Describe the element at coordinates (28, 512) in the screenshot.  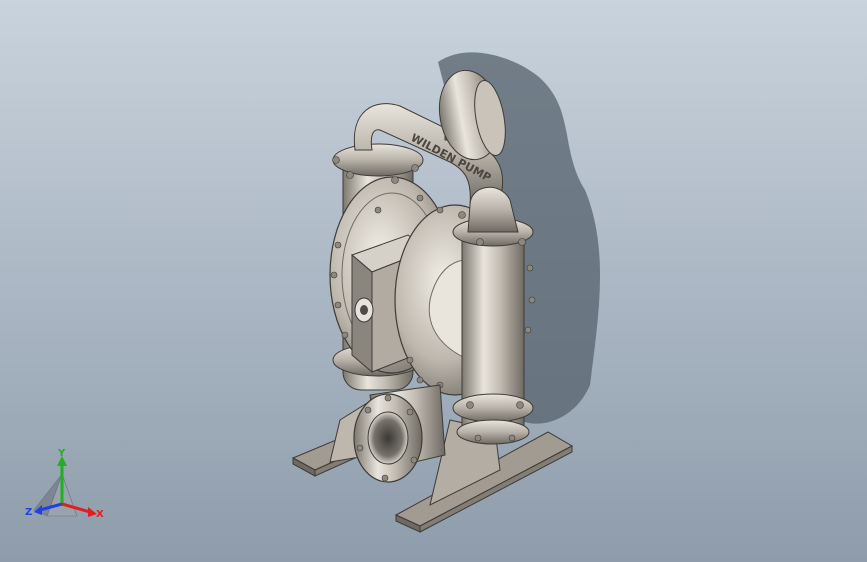
I see `z-axis-label: Z` at that location.